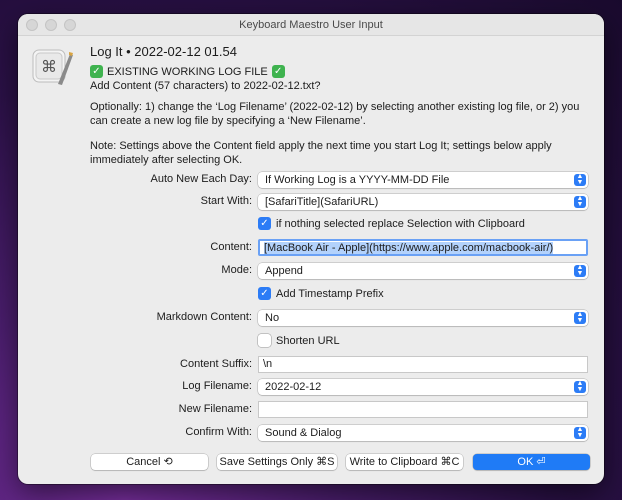  I want to click on shorten-url-label: Shorten URL, so click(308, 340).